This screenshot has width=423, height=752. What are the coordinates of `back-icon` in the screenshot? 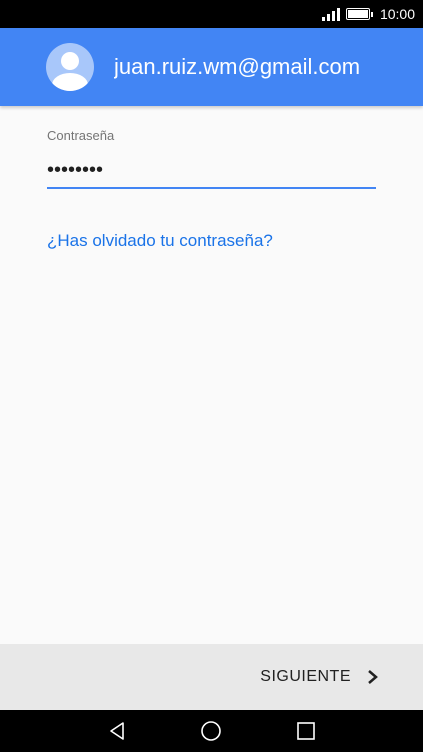 It's located at (117, 731).